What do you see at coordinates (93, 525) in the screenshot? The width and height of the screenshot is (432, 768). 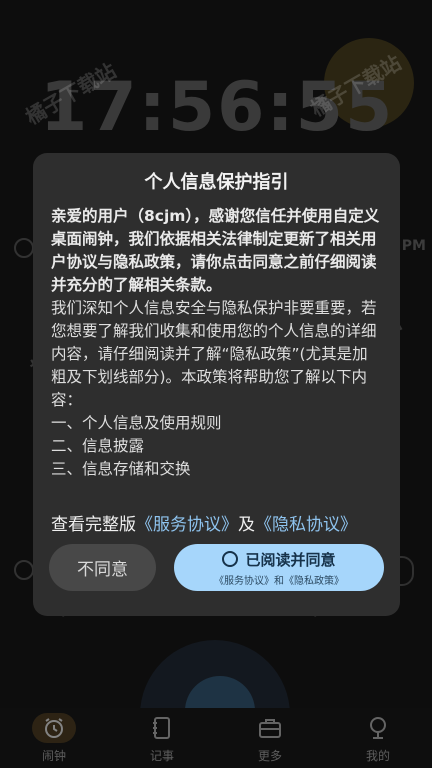 I see `links-prefix: 查看完整版` at bounding box center [93, 525].